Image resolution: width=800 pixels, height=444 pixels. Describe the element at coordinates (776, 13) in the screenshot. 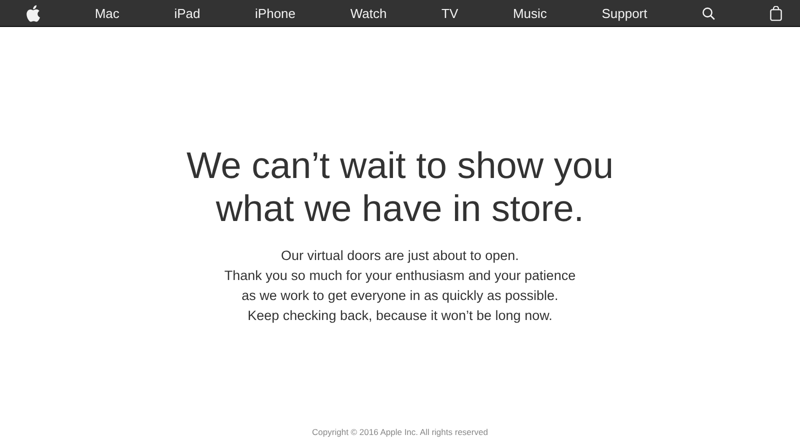

I see `shopping-bag-icon` at that location.